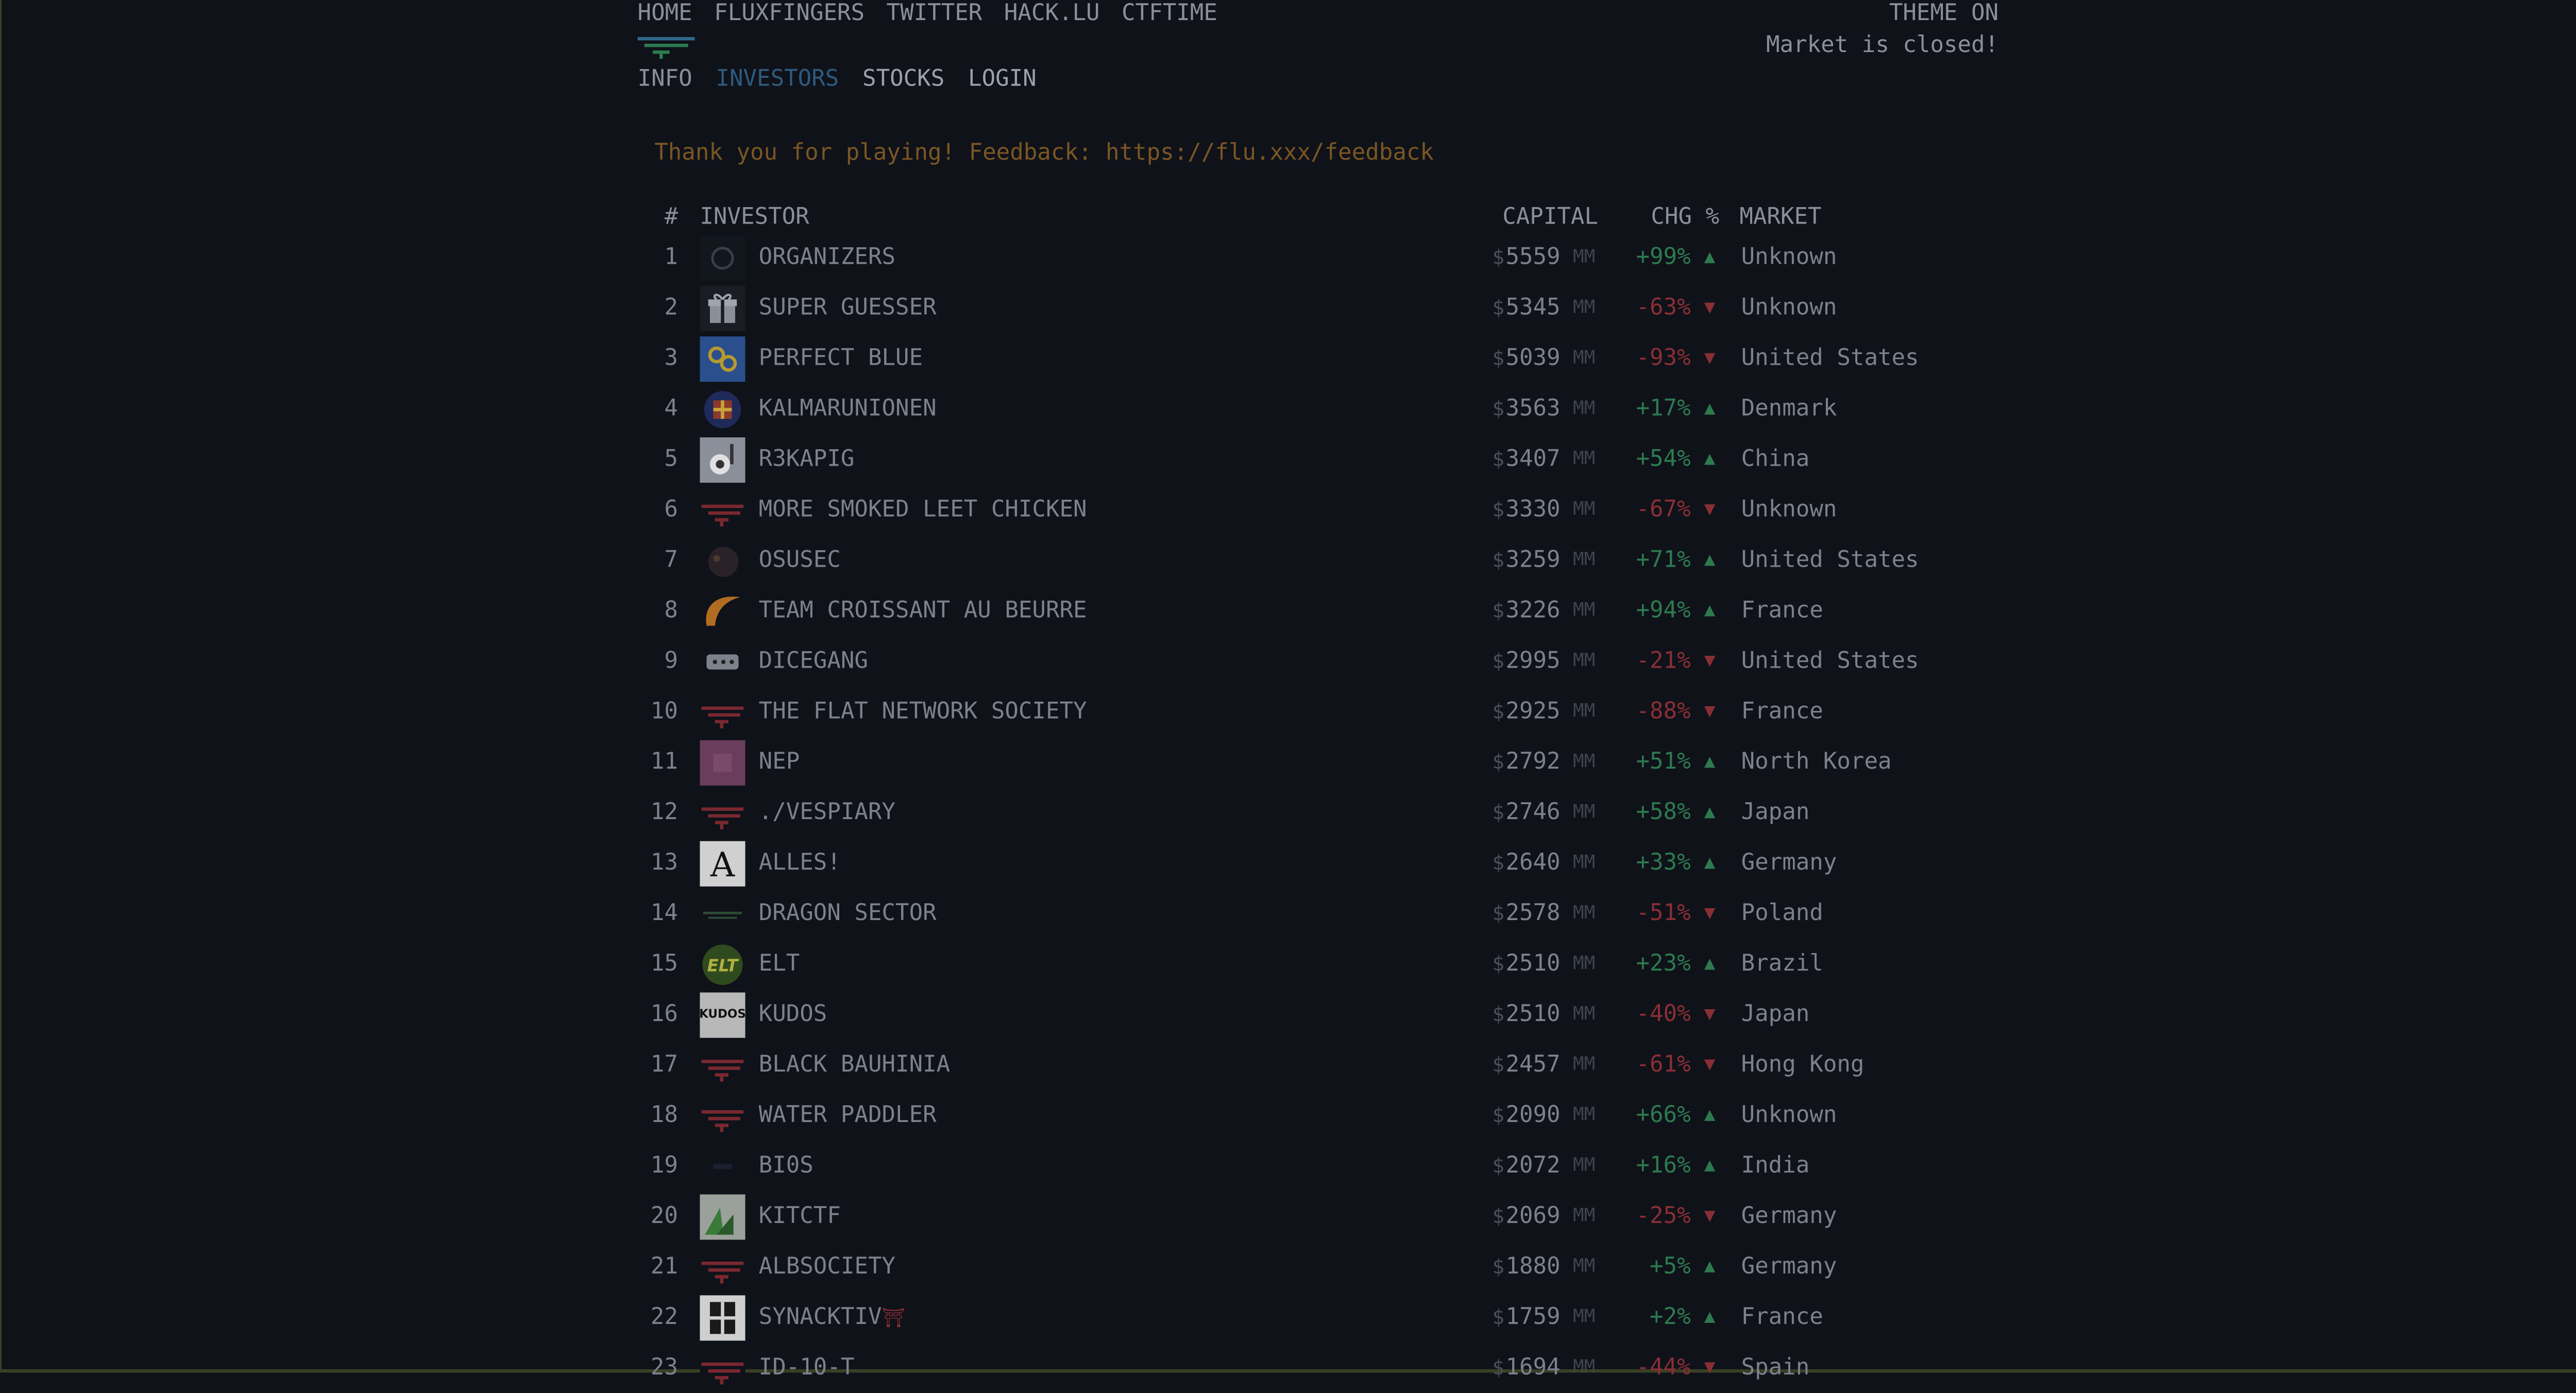  What do you see at coordinates (722, 865) in the screenshot?
I see `svg-text: A` at bounding box center [722, 865].